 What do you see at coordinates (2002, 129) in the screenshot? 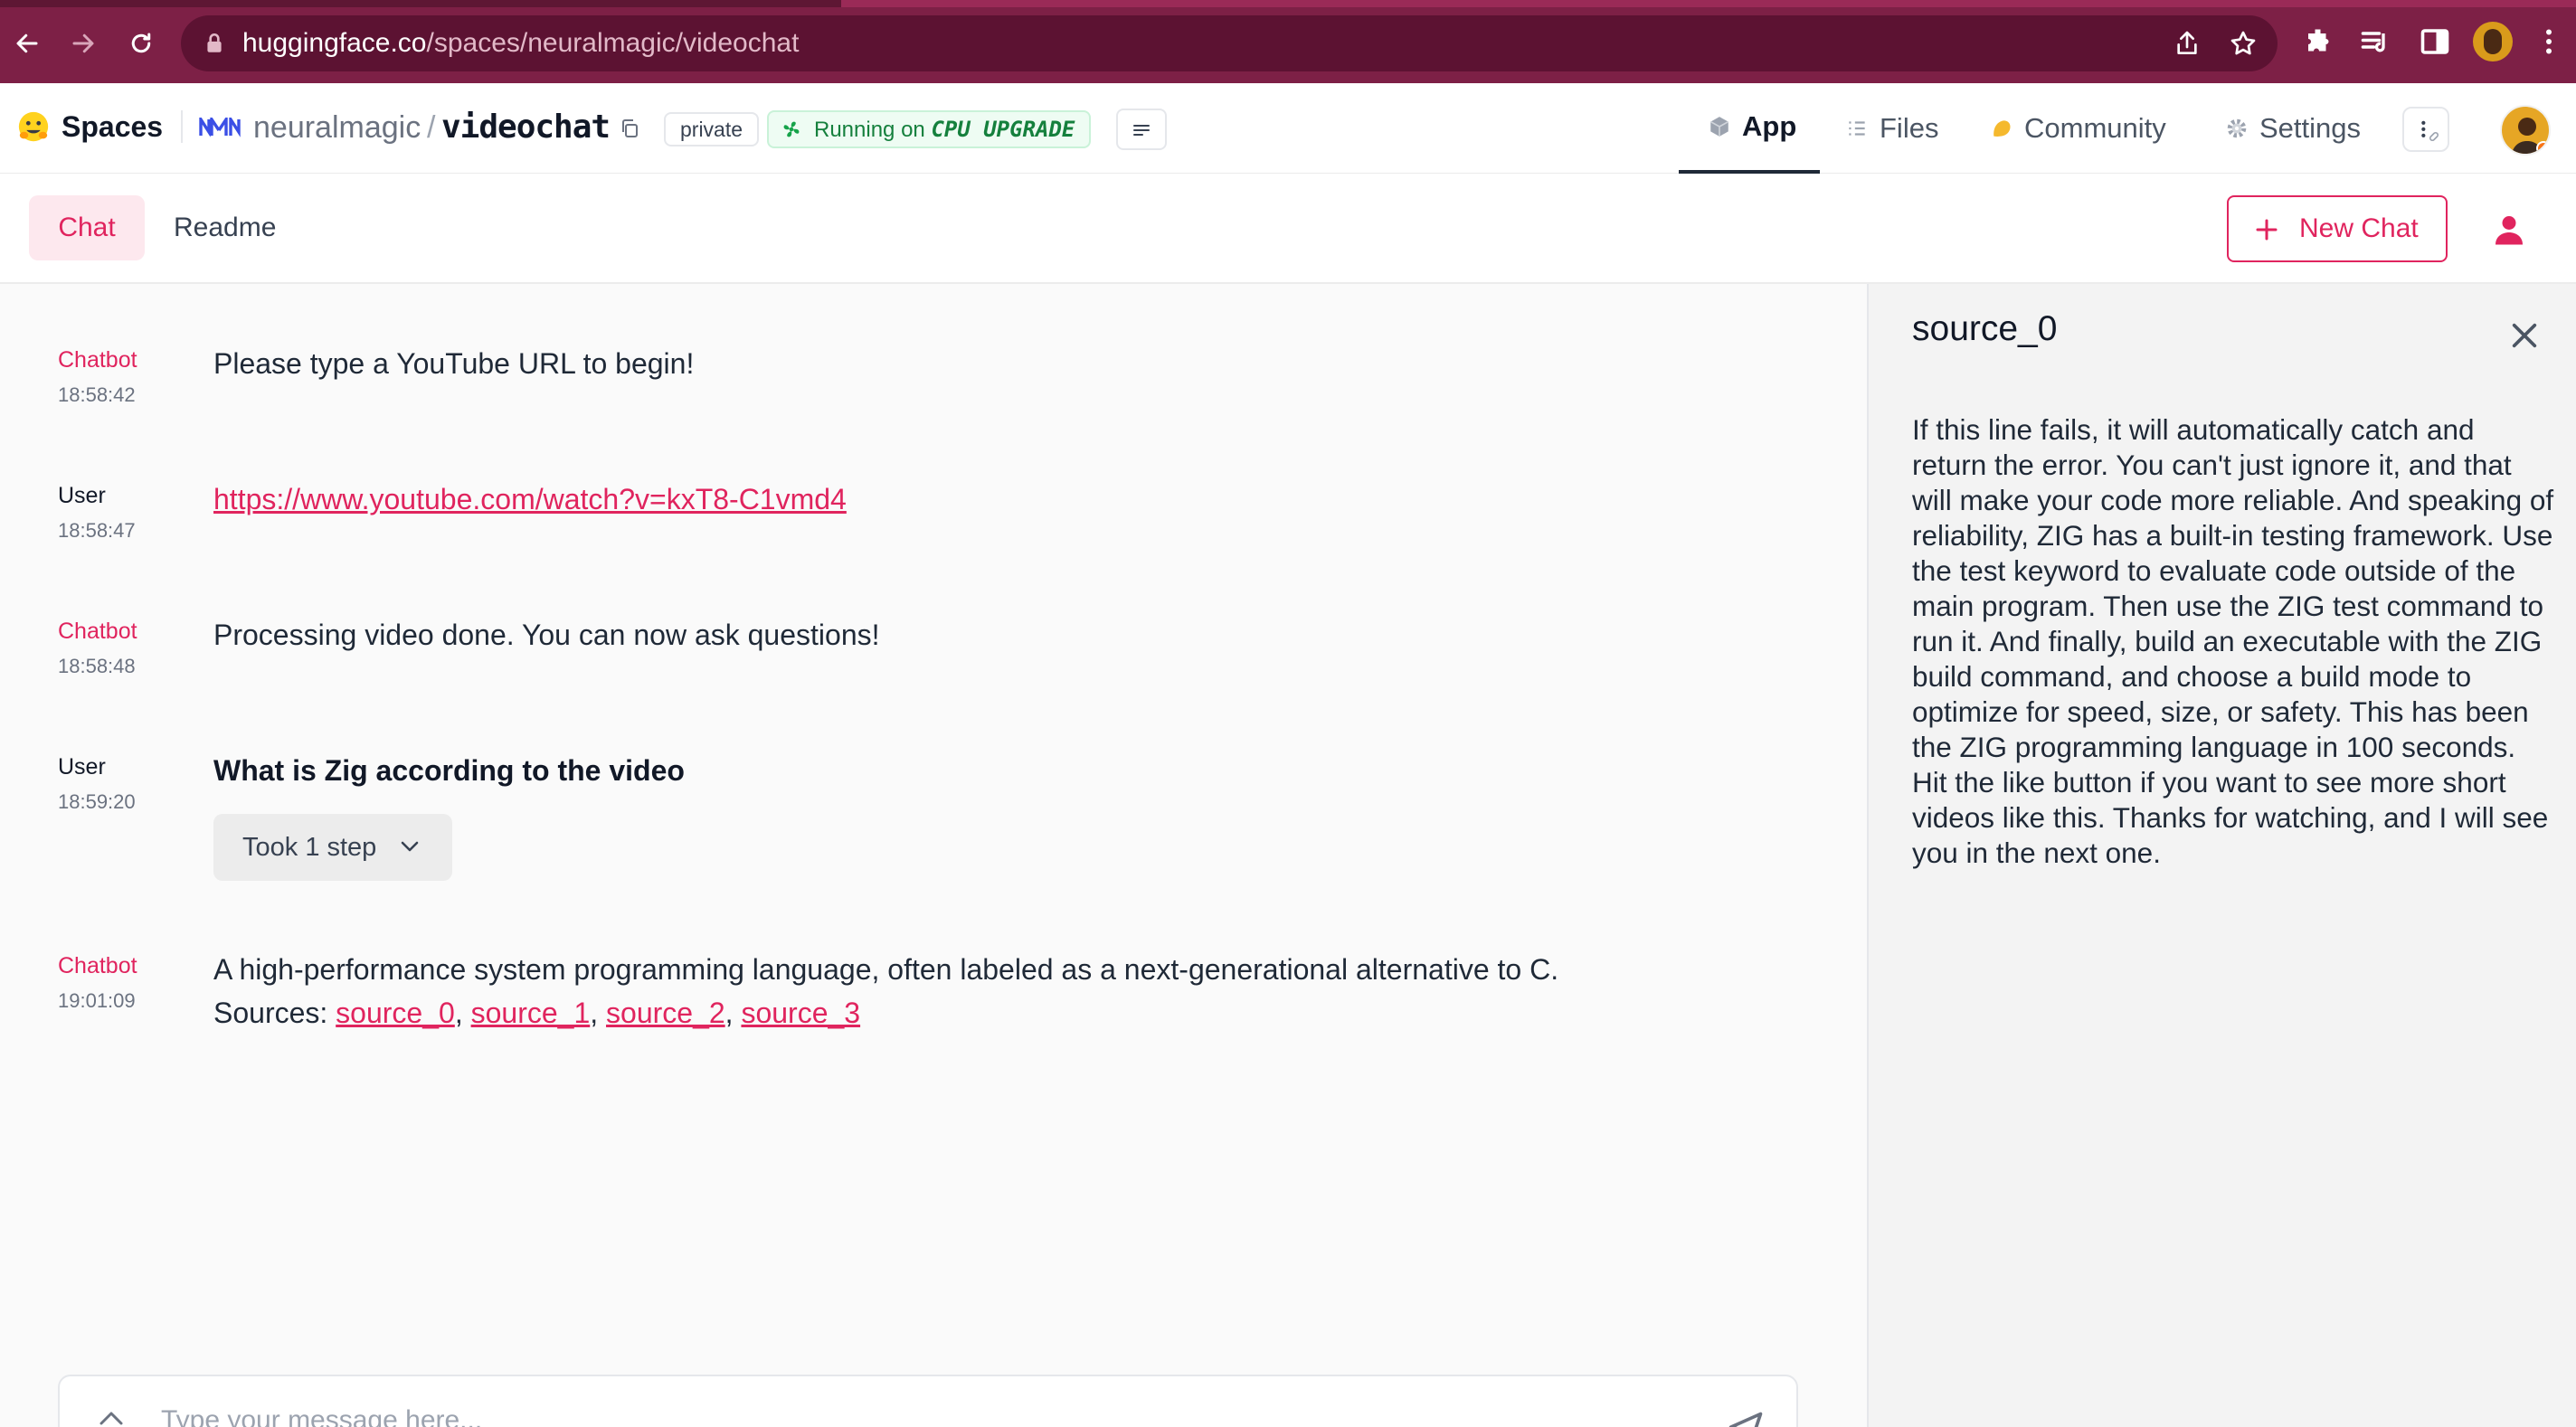
I see `community-icon` at bounding box center [2002, 129].